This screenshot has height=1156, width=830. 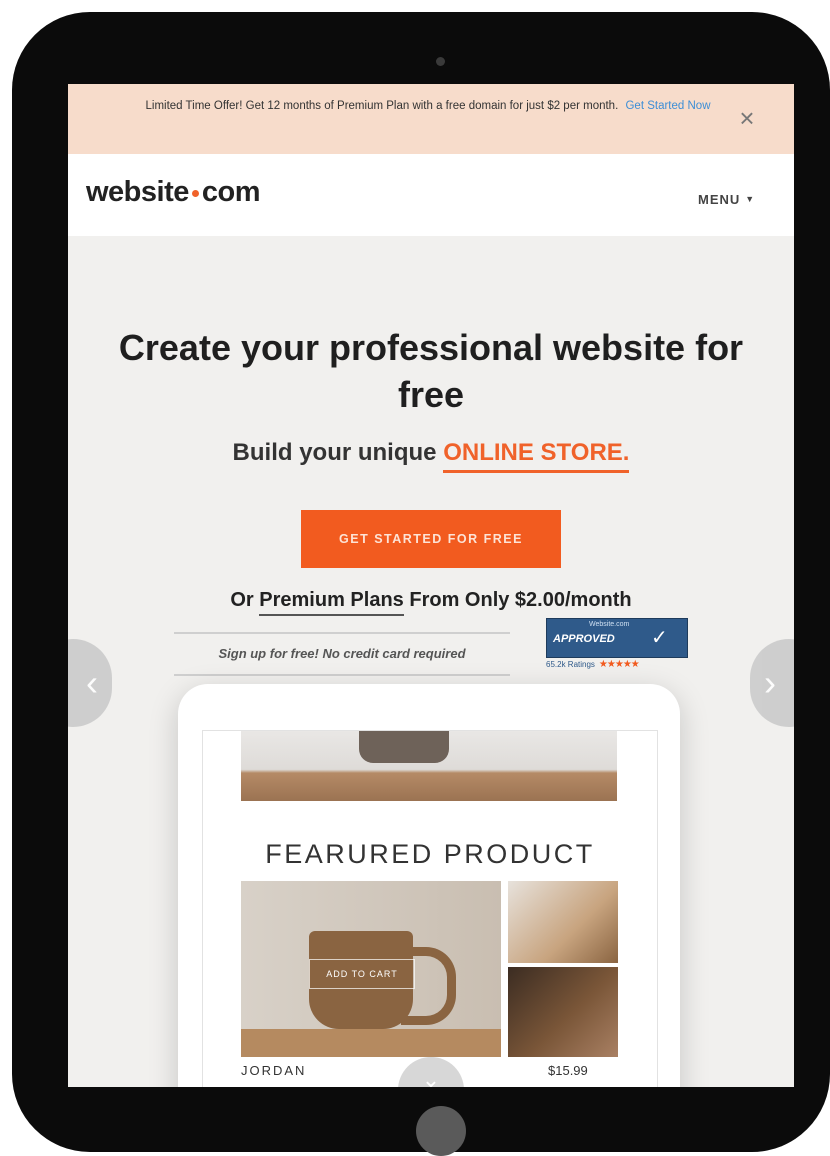 I want to click on premium-line: Or Premium Plans From Only $2.00/month, so click(x=431, y=602).